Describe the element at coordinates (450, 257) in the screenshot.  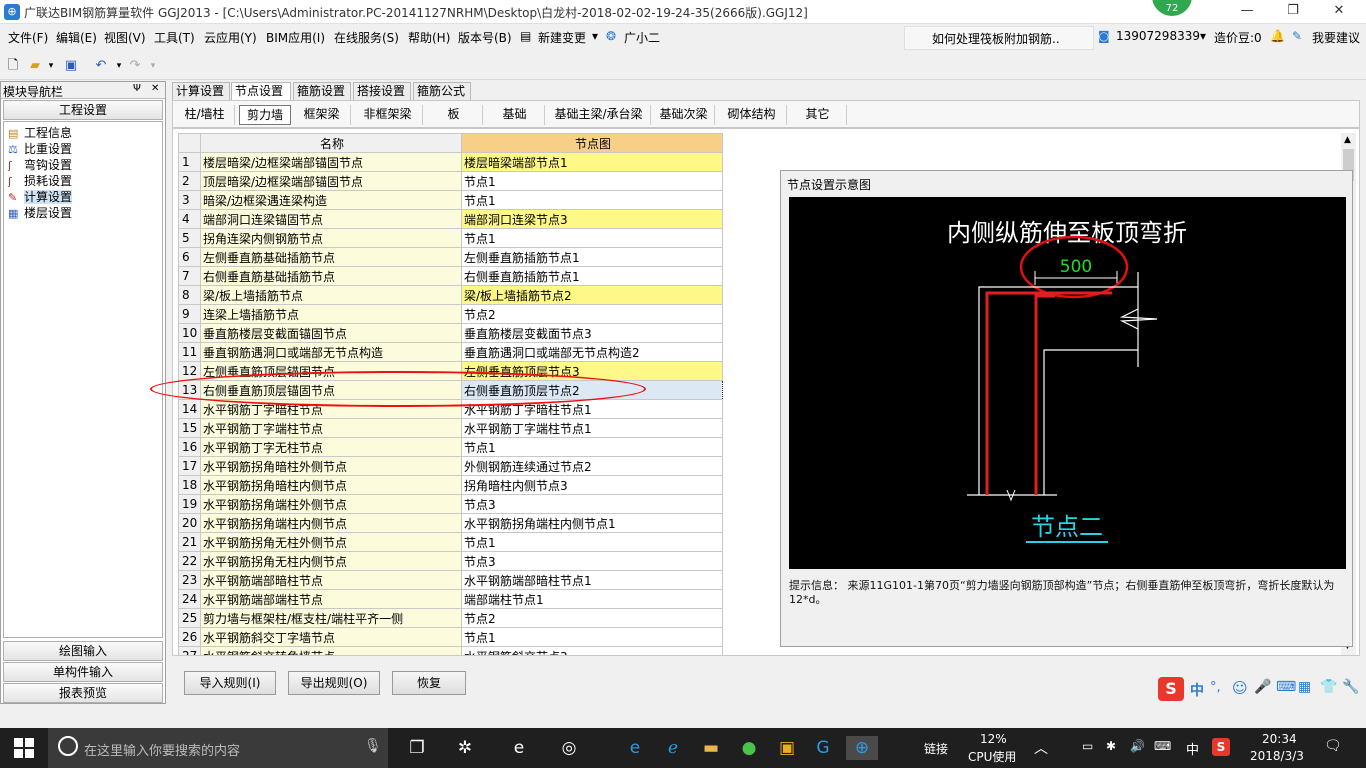
I see `table-row: 6 左侧垂直筋基础插筋节点 左侧垂直筋插筋节点1` at that location.